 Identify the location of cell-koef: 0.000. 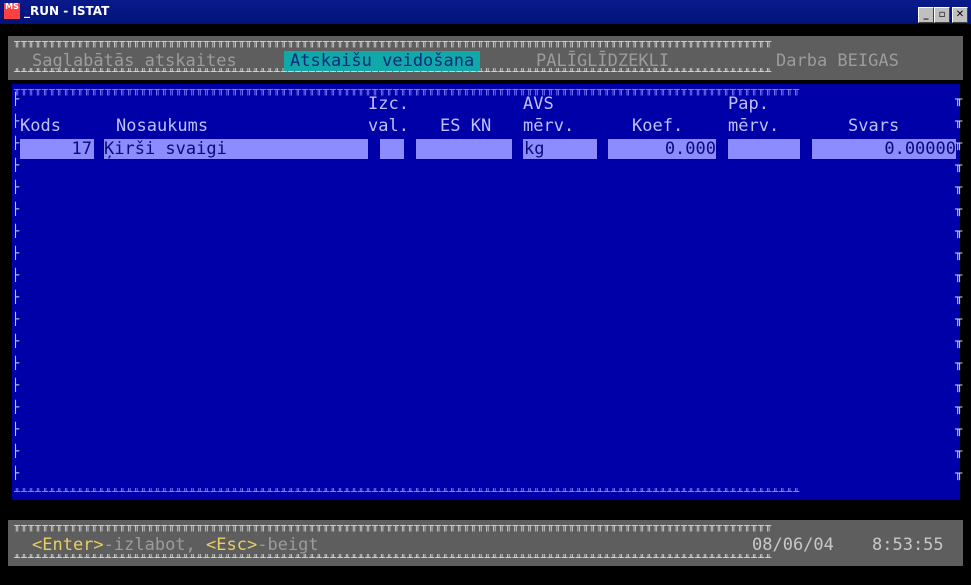
(662, 149).